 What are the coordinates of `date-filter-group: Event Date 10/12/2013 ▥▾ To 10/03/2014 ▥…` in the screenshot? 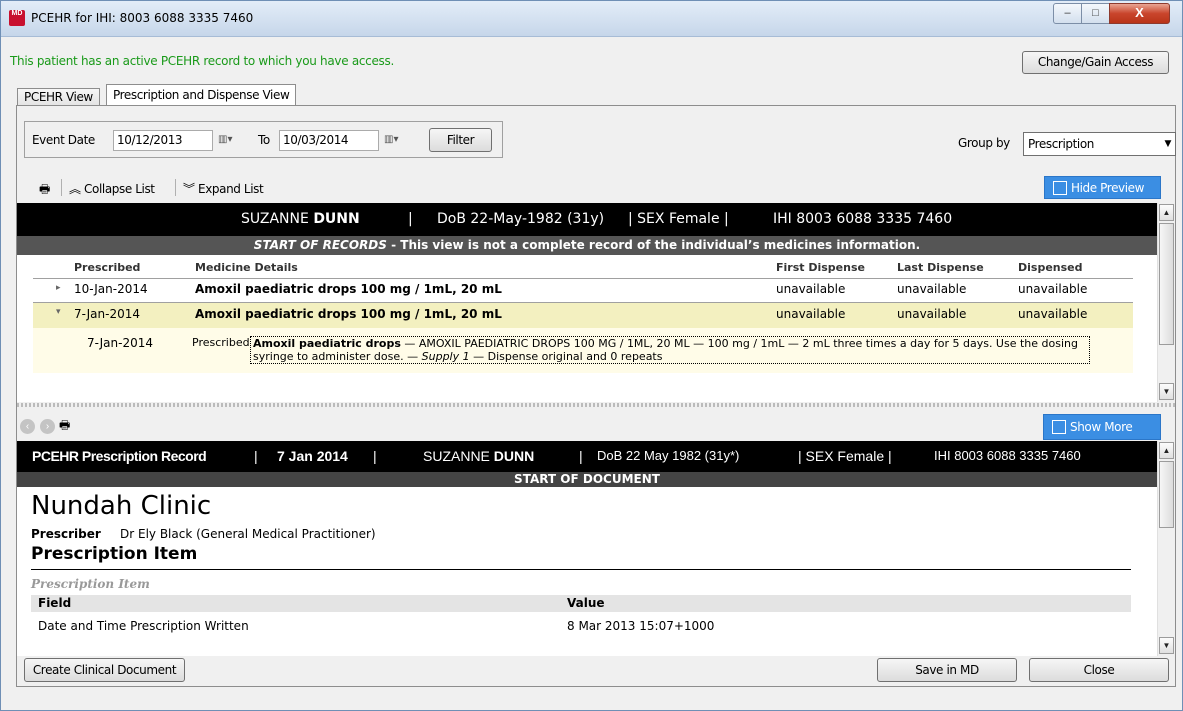 It's located at (263, 139).